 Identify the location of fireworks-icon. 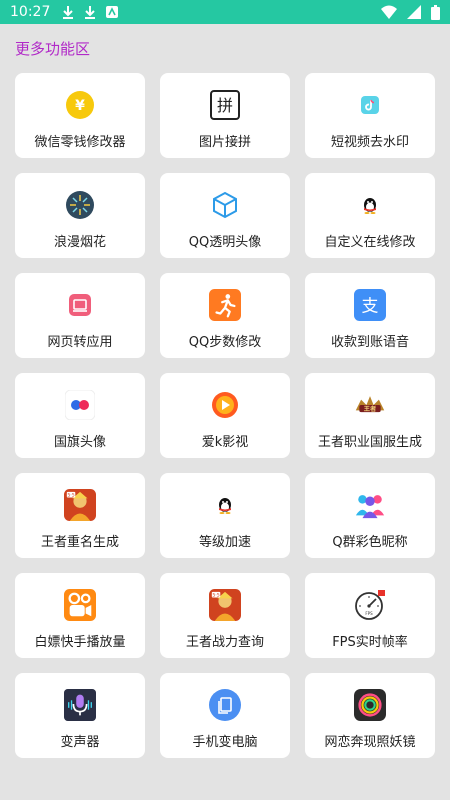
(80, 205).